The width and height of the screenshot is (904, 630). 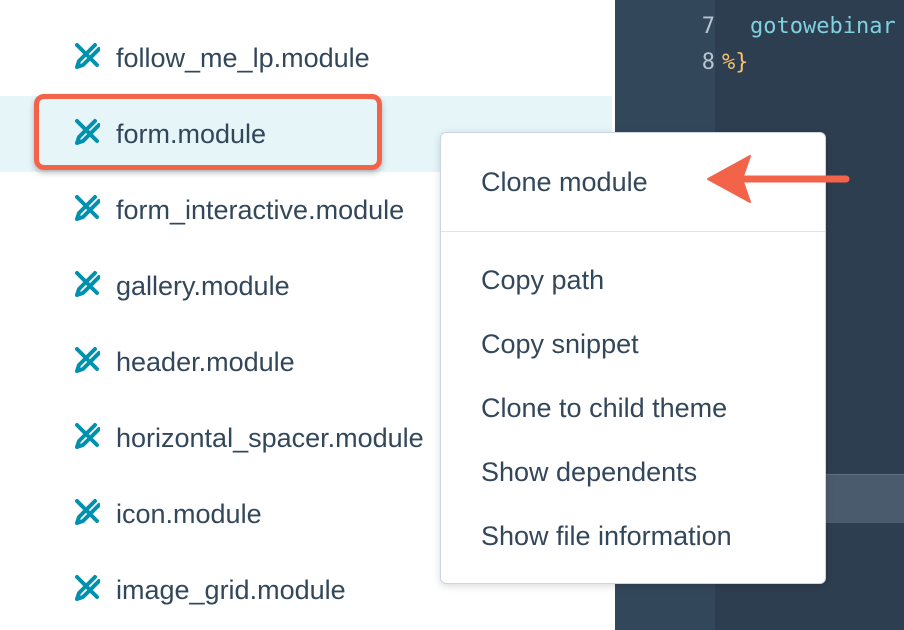 I want to click on file-item-label: image_grid.module, so click(x=231, y=590).